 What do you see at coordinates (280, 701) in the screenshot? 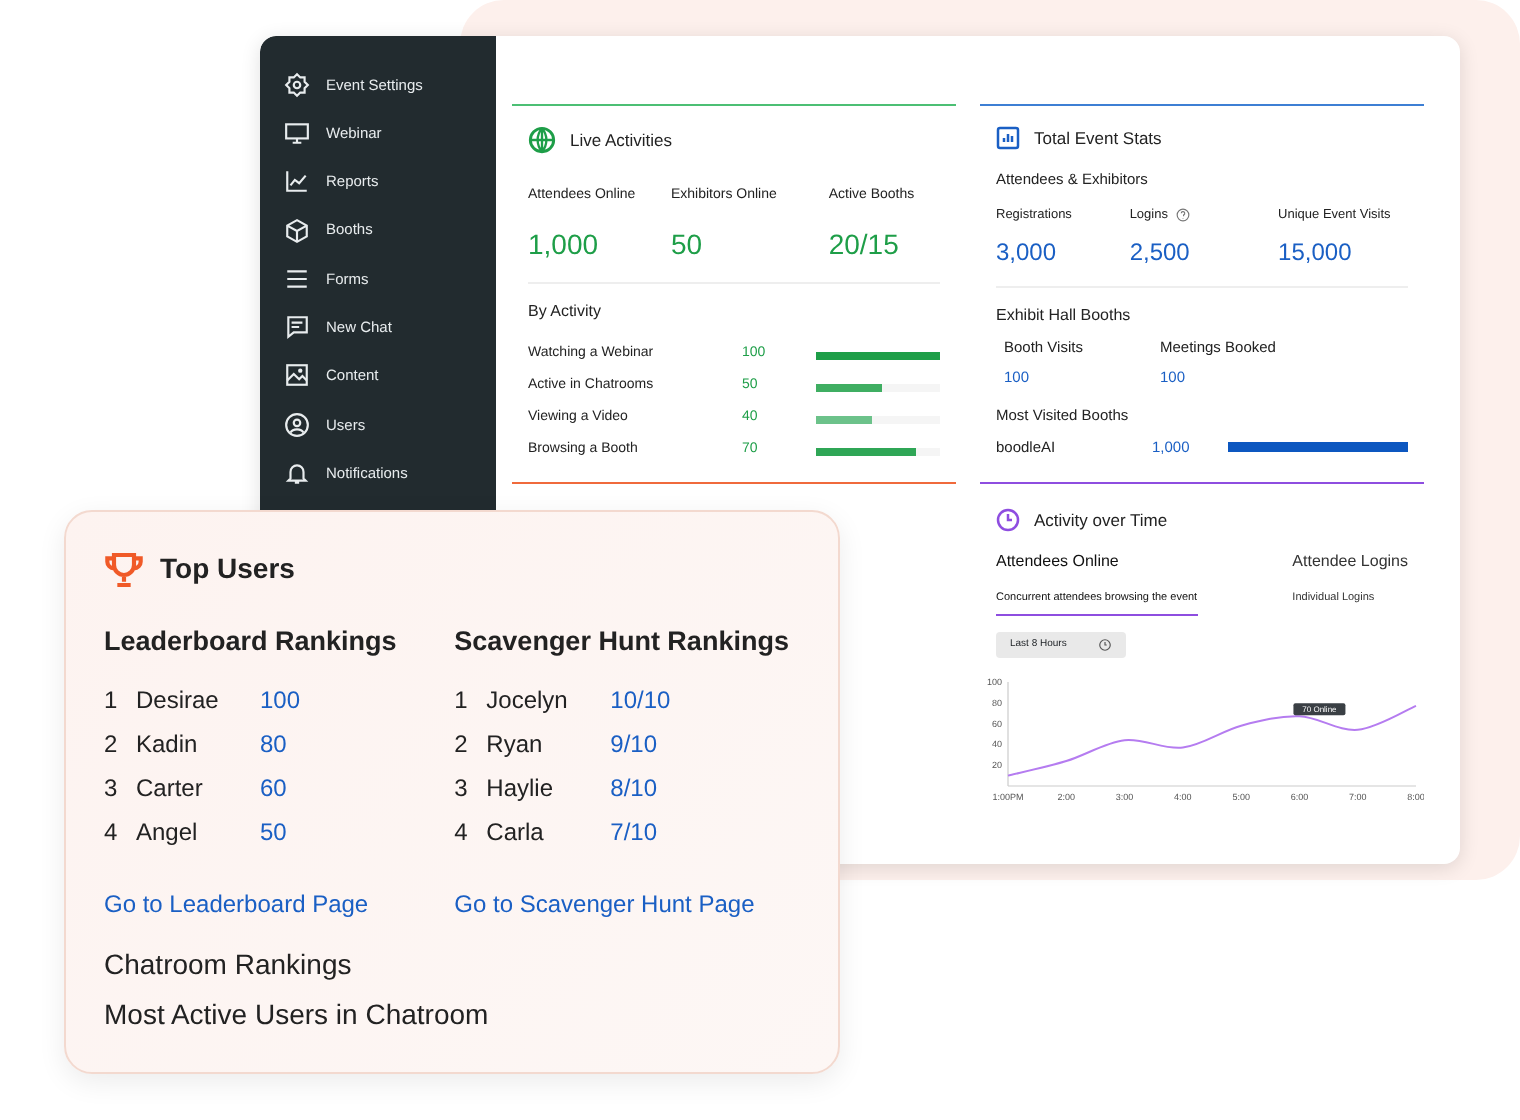
I see `user-score: 100` at bounding box center [280, 701].